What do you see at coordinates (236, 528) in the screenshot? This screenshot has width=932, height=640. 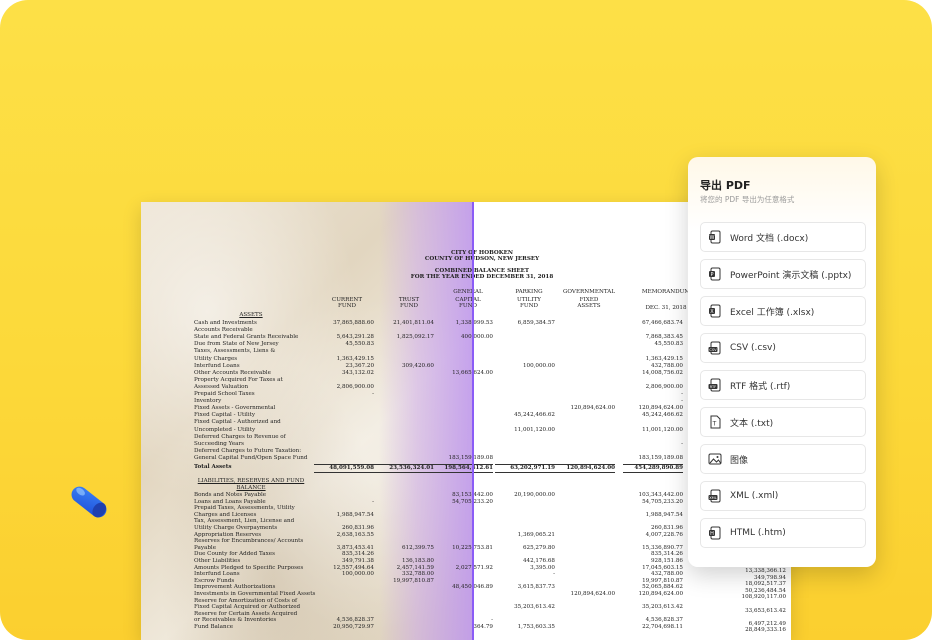 I see `liab-row-label: Utility Charge Overpayments` at bounding box center [236, 528].